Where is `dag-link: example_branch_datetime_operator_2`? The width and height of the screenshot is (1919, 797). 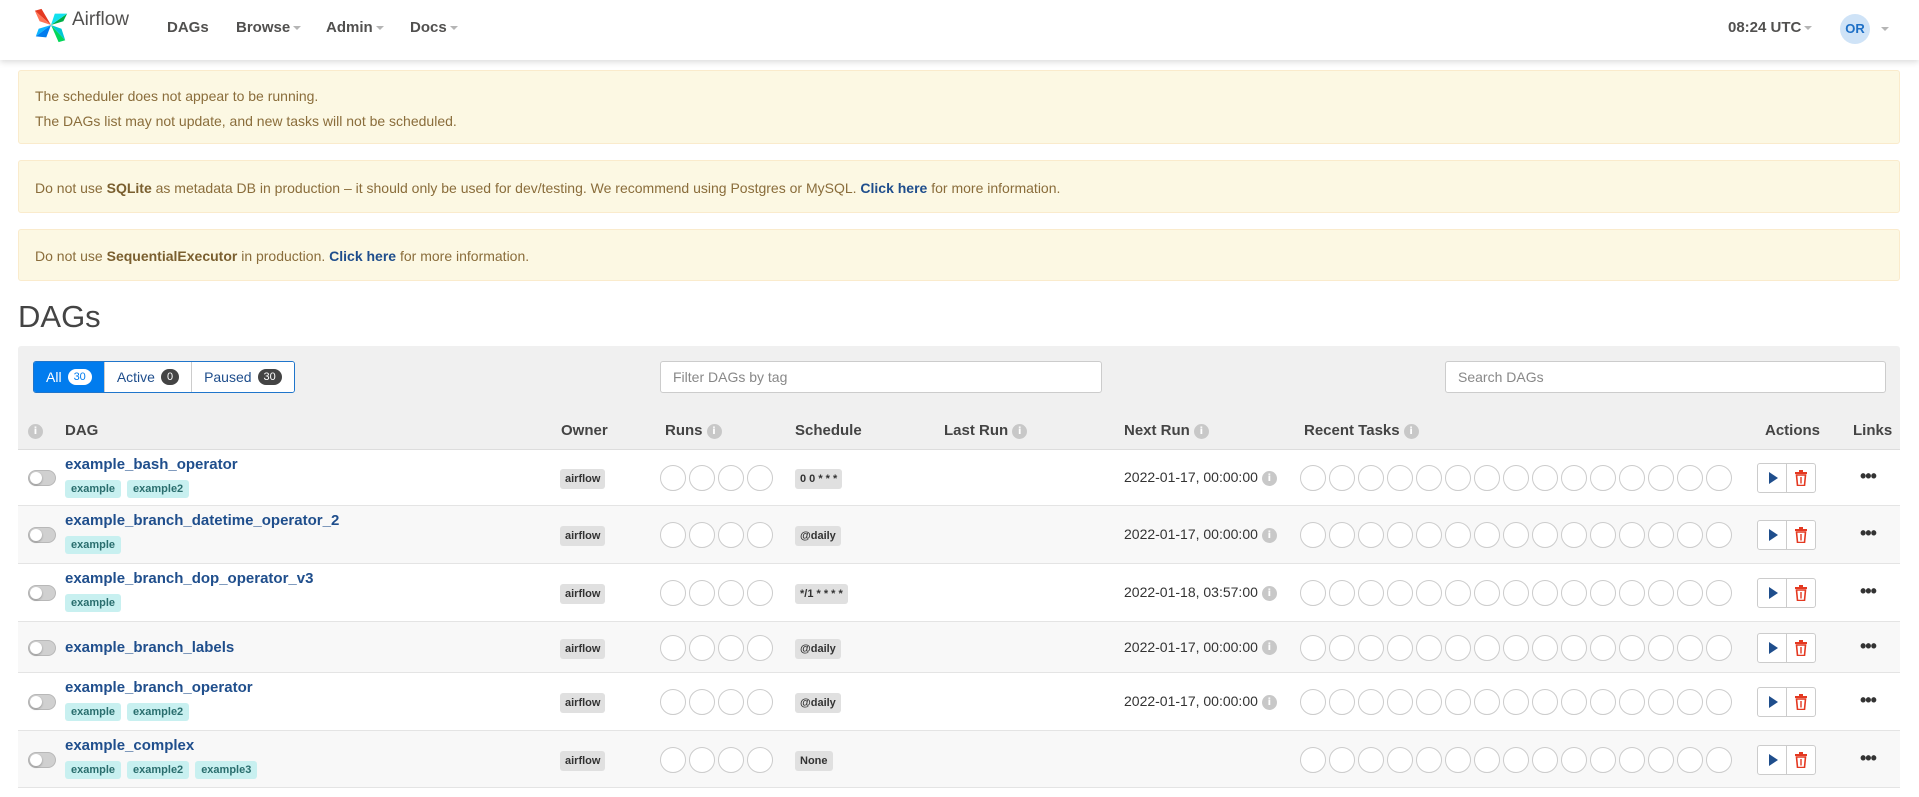
dag-link: example_branch_datetime_operator_2 is located at coordinates (202, 520).